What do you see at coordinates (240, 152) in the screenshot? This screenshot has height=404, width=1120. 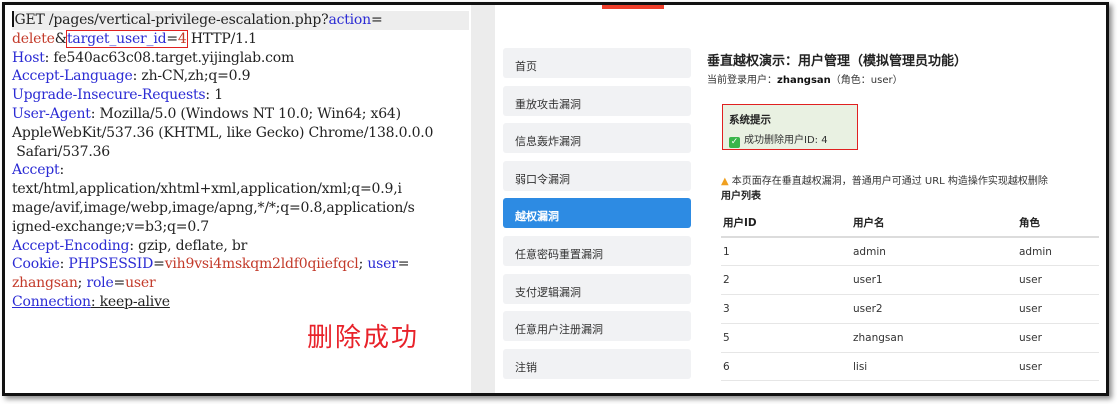 I see `request-line: Safari/537.36` at bounding box center [240, 152].